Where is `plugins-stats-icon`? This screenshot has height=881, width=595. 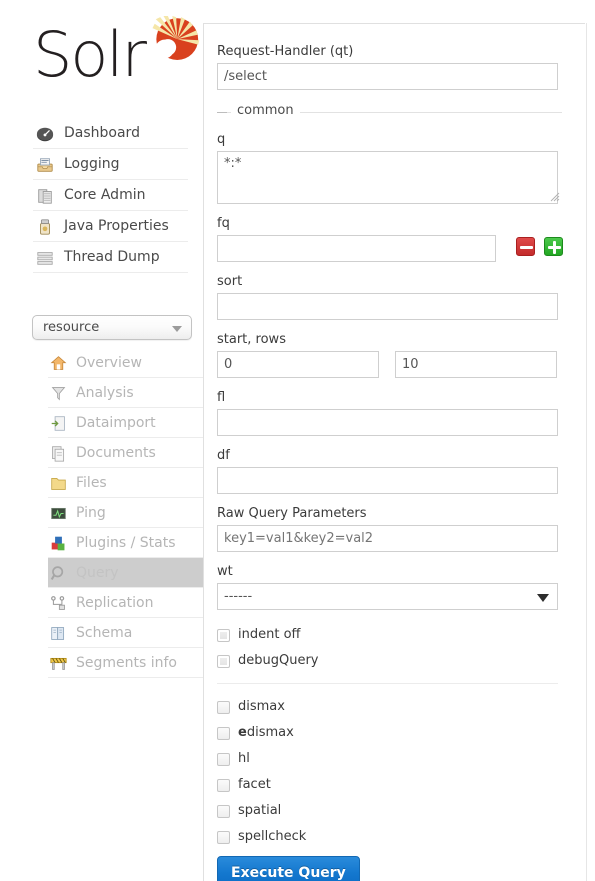
plugins-stats-icon is located at coordinates (58, 543).